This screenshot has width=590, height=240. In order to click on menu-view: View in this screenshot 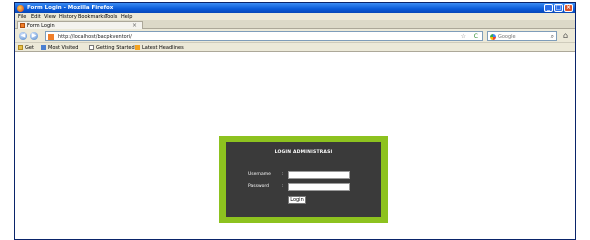, I will do `click(50, 17)`.